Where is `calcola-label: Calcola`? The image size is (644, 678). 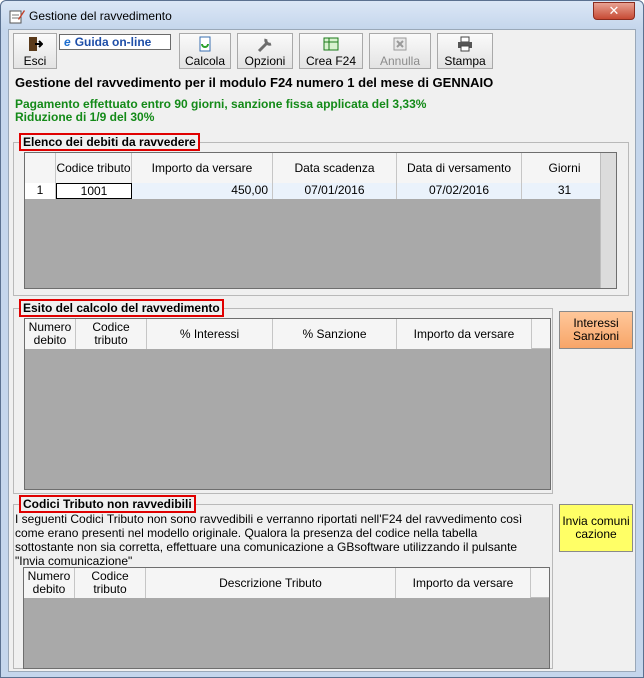 calcola-label: Calcola is located at coordinates (205, 61).